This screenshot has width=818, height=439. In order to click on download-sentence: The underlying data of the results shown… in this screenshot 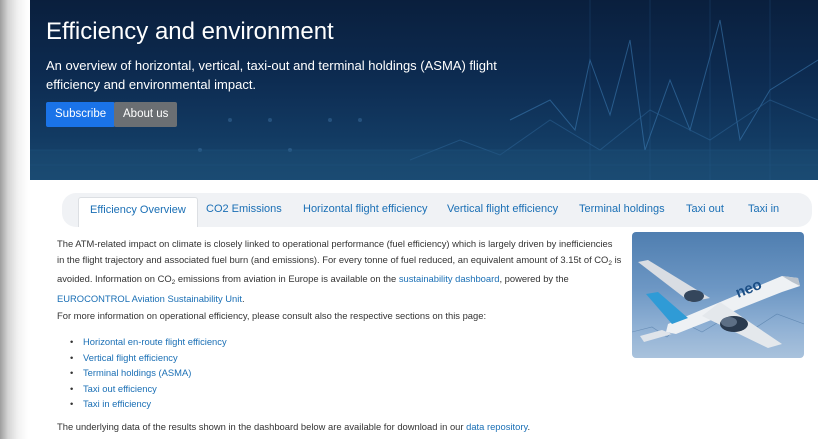, I will do `click(262, 426)`.